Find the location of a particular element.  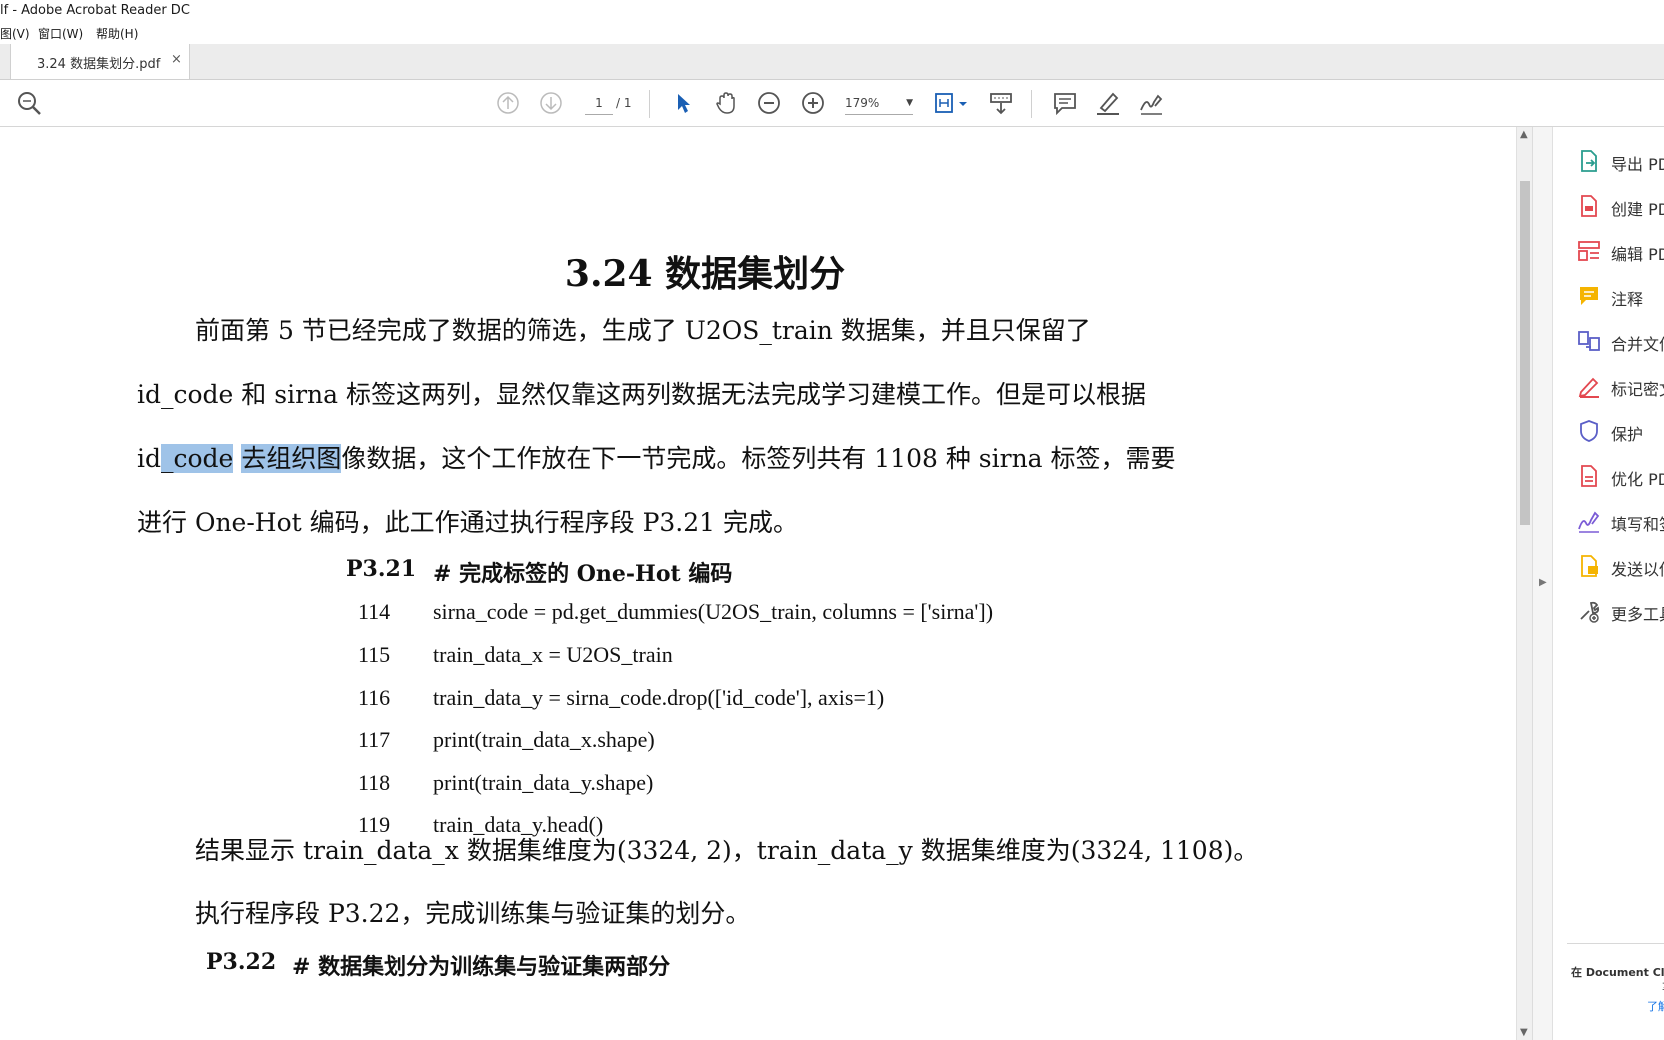

tool-label: 编辑 PDF is located at coordinates (1637, 254).